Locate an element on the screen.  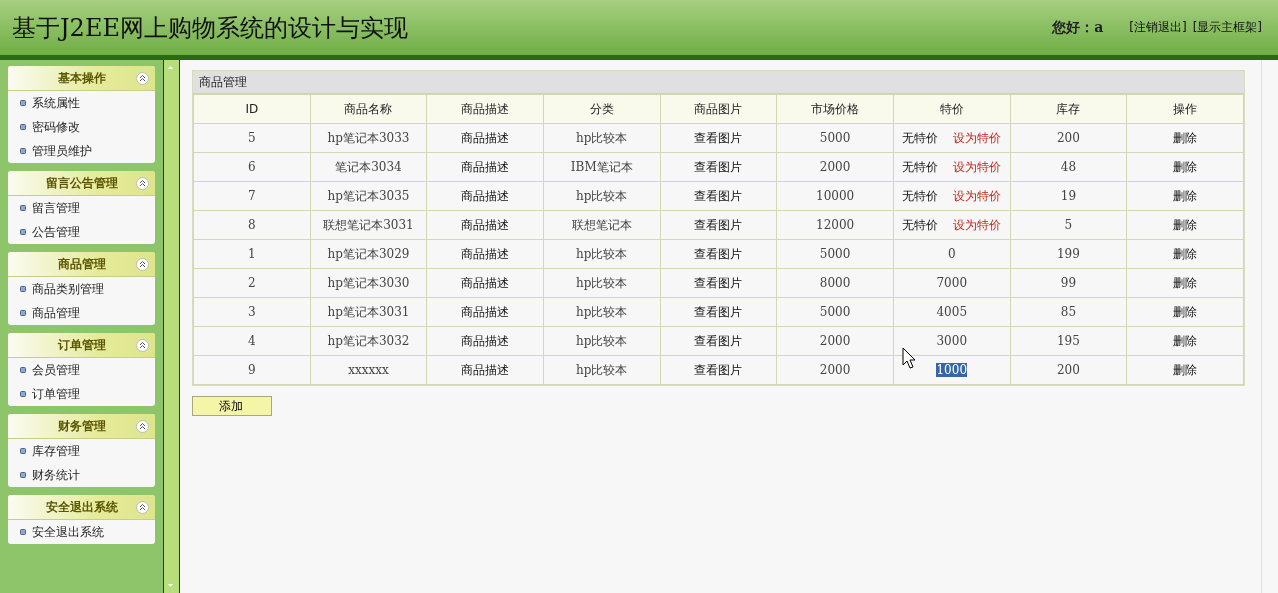
table-cell: 8 is located at coordinates (252, 225).